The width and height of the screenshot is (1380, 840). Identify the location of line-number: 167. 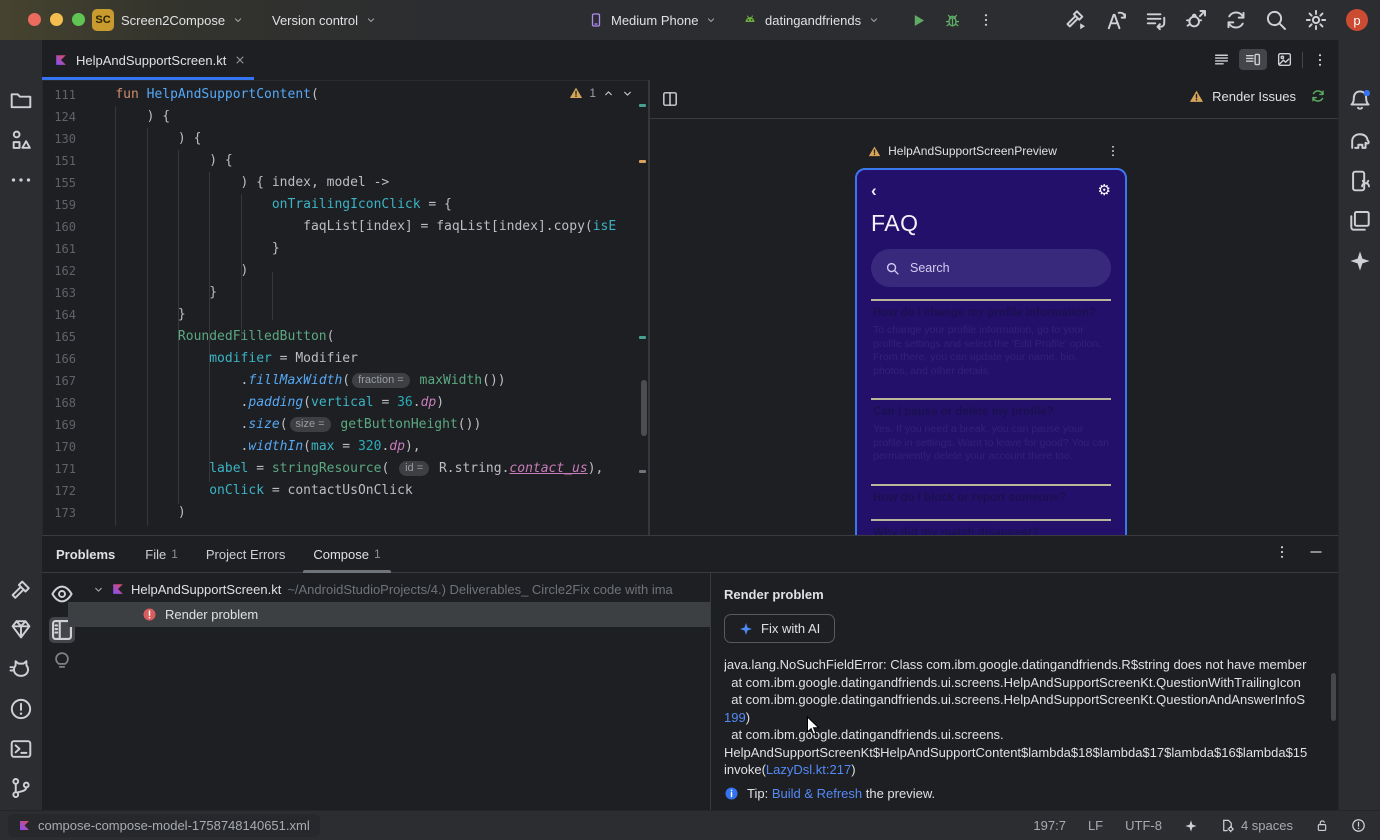
(63, 381).